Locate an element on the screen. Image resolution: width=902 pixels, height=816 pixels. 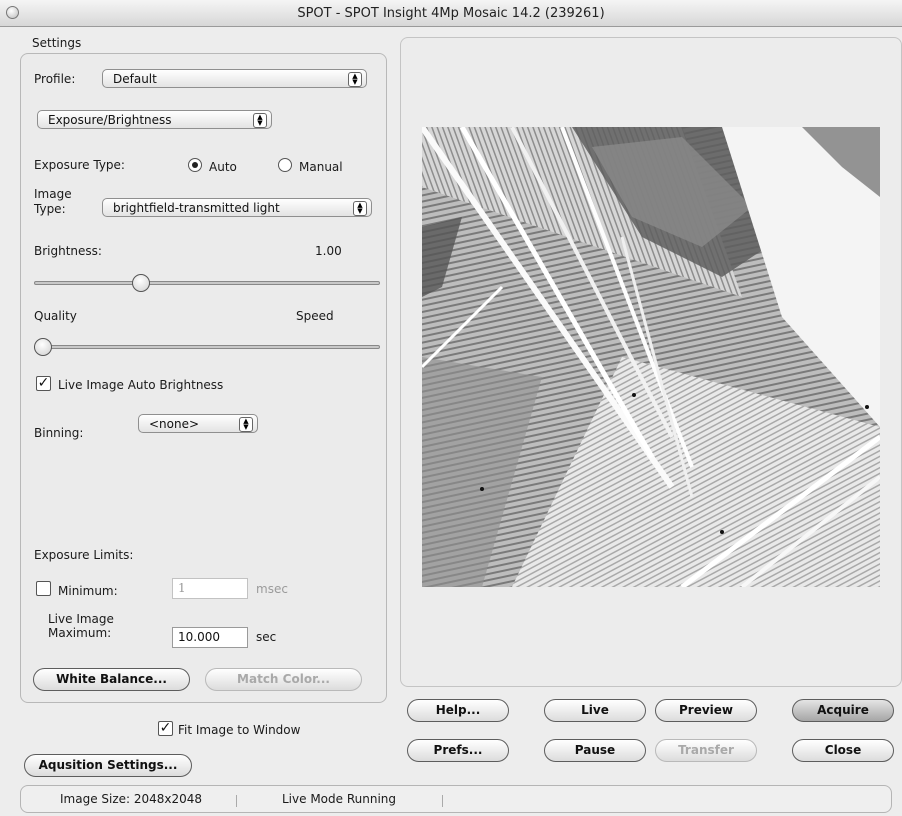
image-type-value: brightfield-transmitted light is located at coordinates (196, 208).